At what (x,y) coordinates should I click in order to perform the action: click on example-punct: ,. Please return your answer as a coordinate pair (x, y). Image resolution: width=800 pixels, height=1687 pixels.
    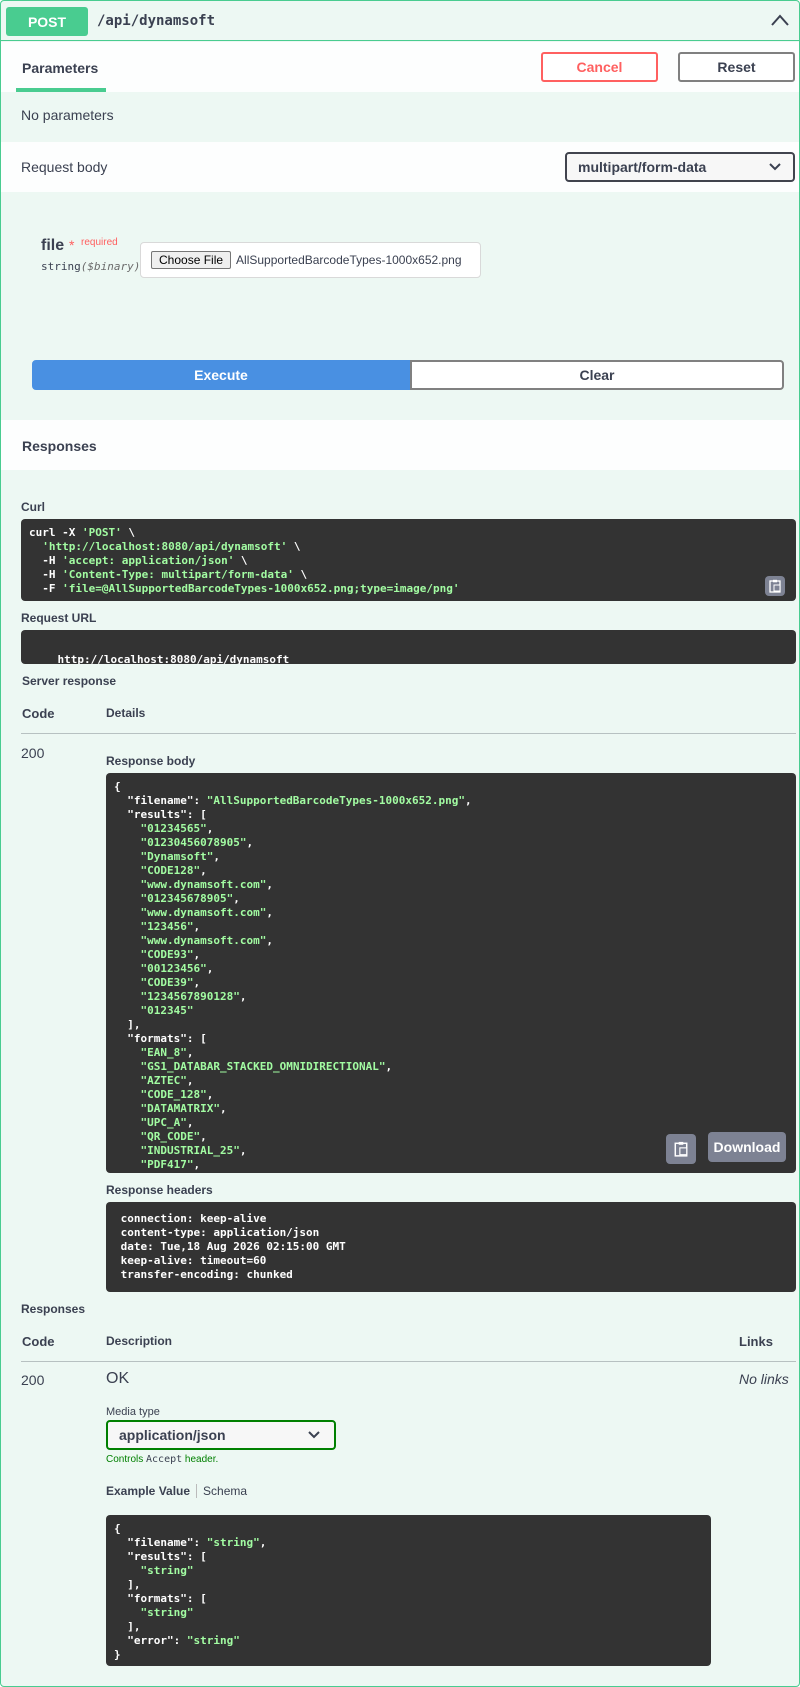
    Looking at the image, I should click on (263, 1542).